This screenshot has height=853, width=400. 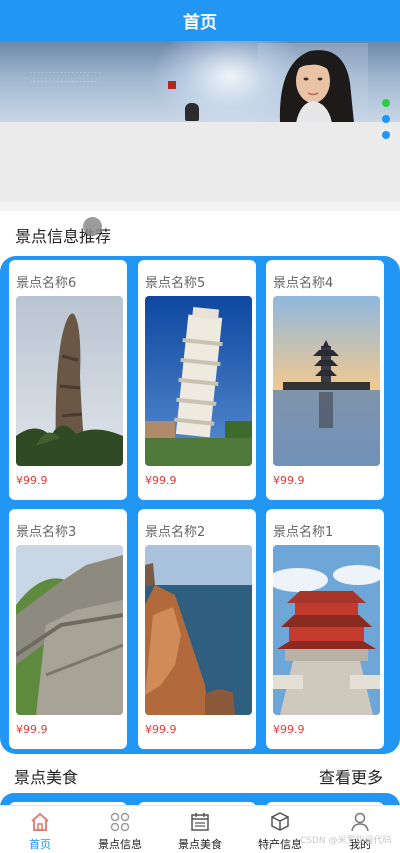 What do you see at coordinates (46, 532) in the screenshot?
I see `attraction-name: 景点名称3` at bounding box center [46, 532].